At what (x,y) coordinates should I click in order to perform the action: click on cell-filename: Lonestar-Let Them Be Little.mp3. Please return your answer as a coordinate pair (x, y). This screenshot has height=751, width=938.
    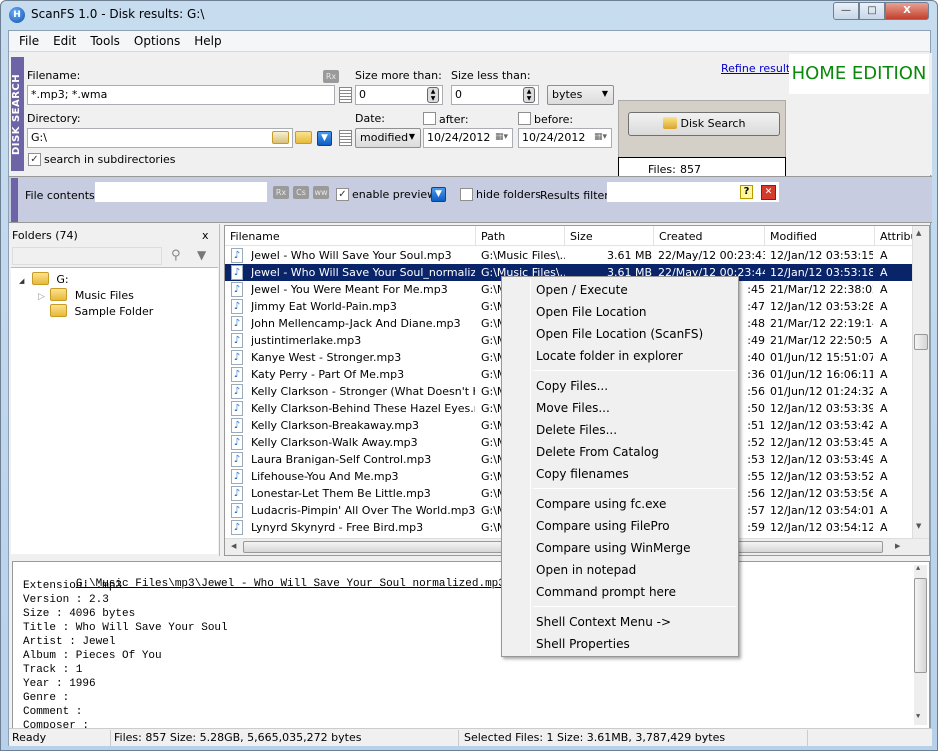
    Looking at the image, I should click on (341, 493).